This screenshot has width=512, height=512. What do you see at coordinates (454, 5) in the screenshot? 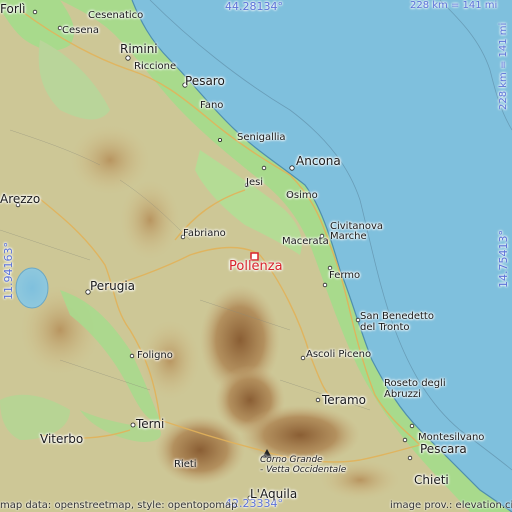
I see `scale-horizontal: 228 km = 141 mi` at bounding box center [454, 5].